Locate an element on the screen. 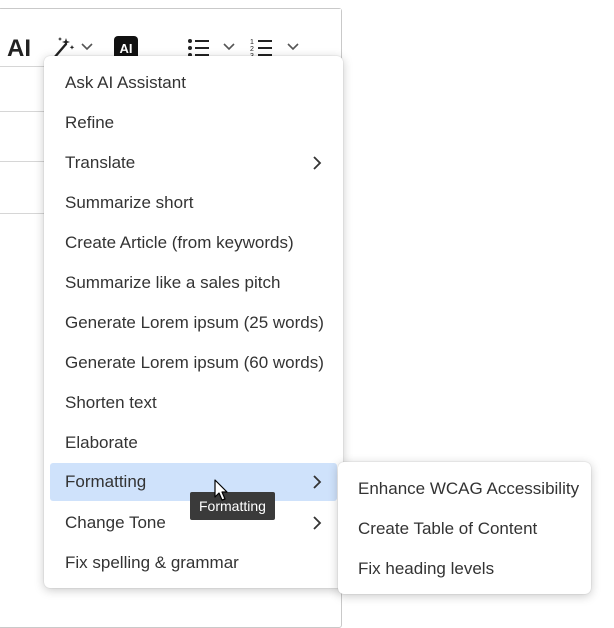 The image size is (614, 628). menu-item-fix-spelling-grammar: Fix spelling & grammar is located at coordinates (193, 563).